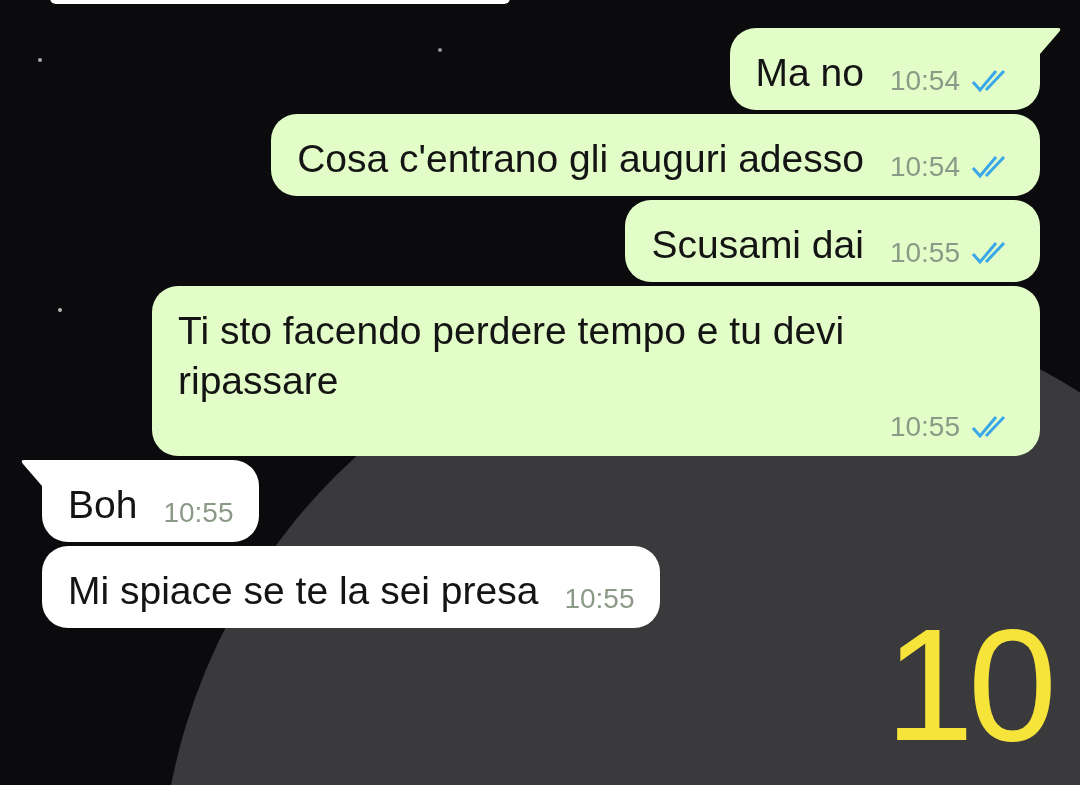 This screenshot has height=785, width=1080. I want to click on message-text: Scusami dai, so click(757, 245).